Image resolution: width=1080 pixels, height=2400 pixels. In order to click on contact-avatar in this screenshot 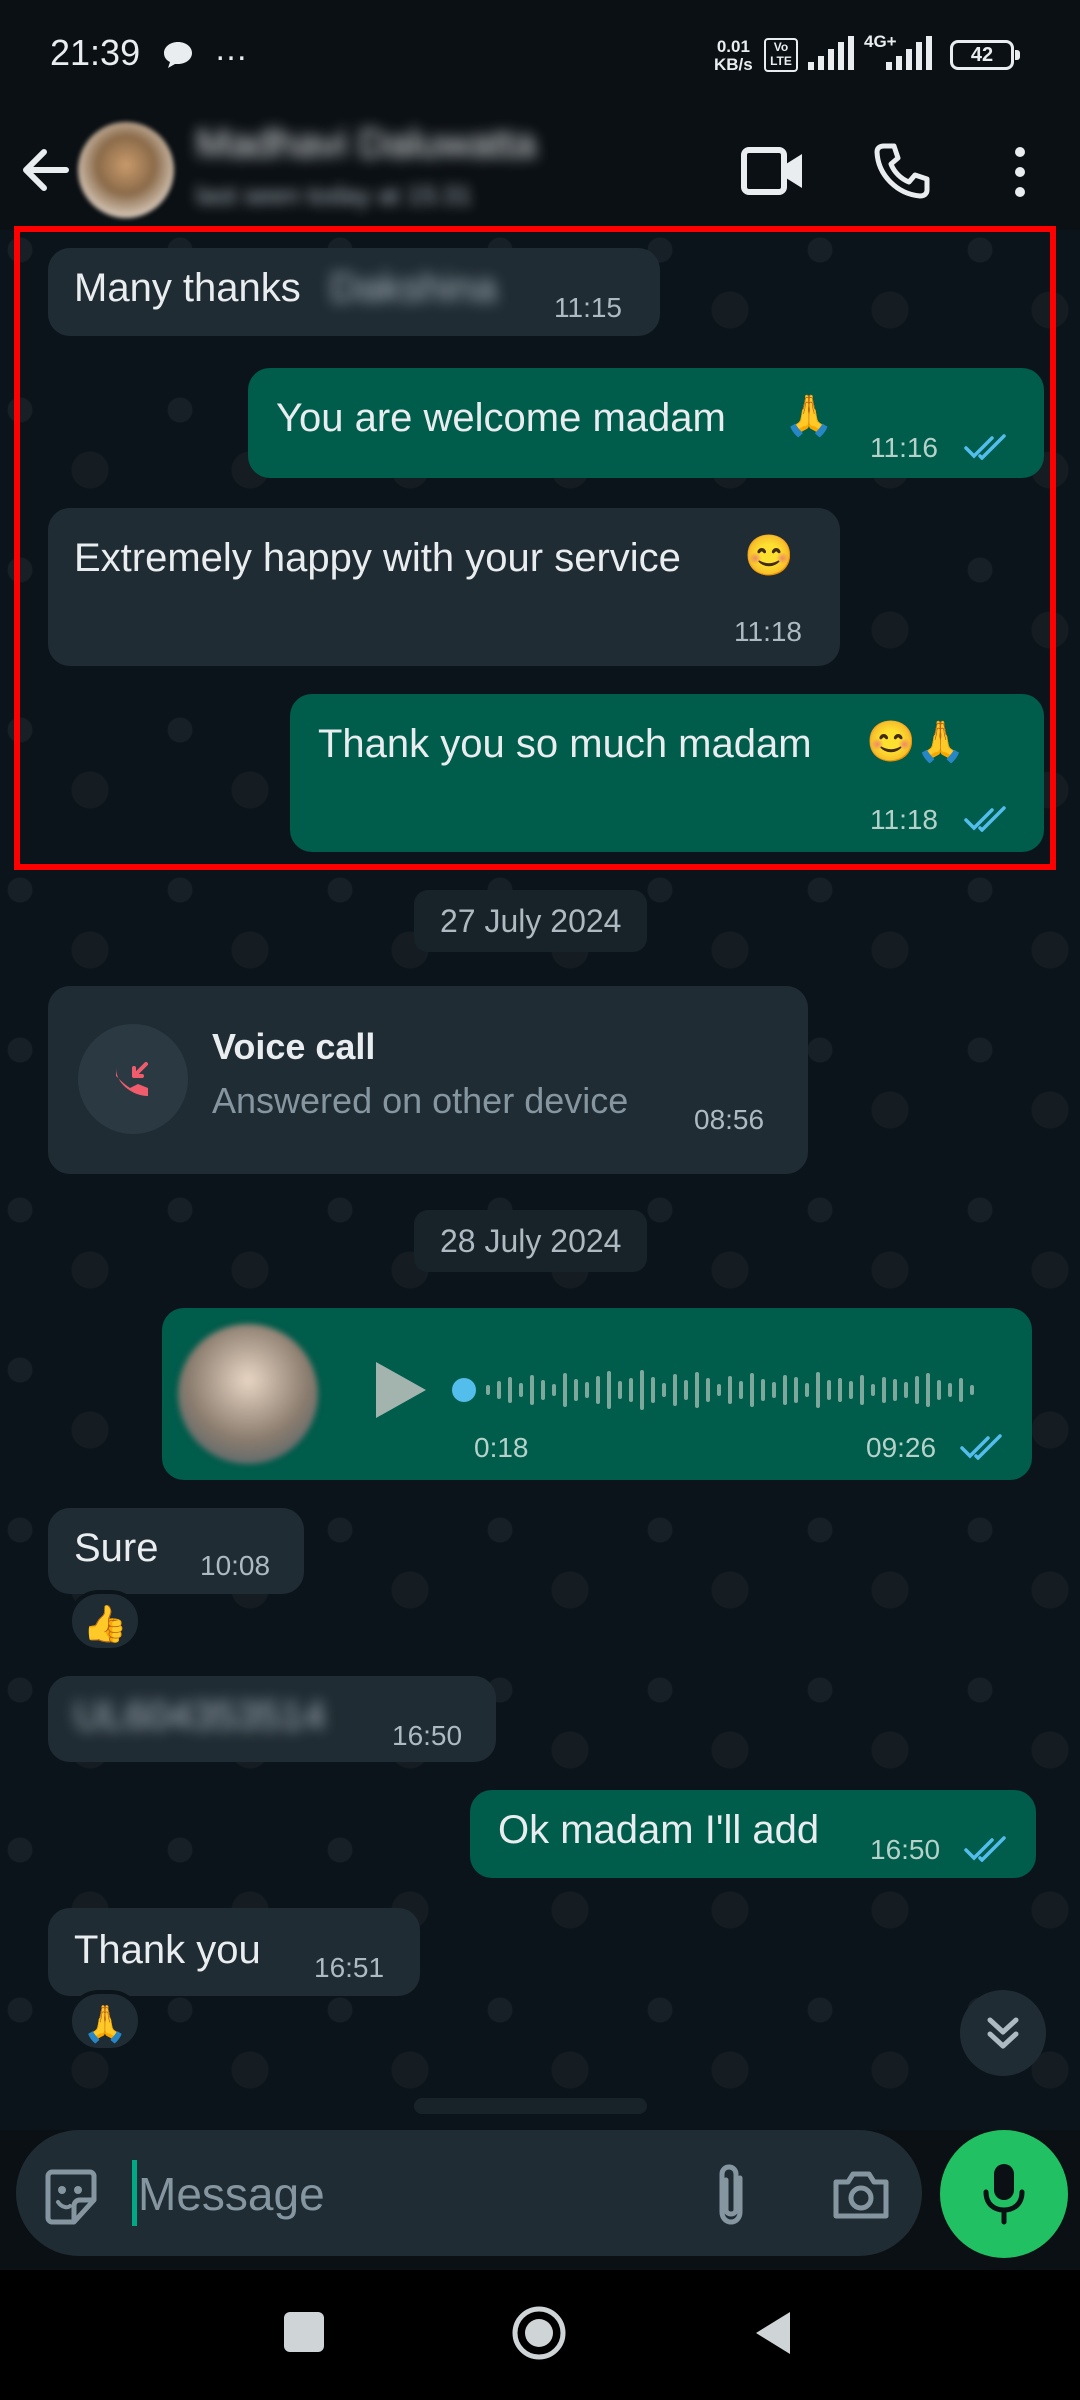, I will do `click(126, 170)`.